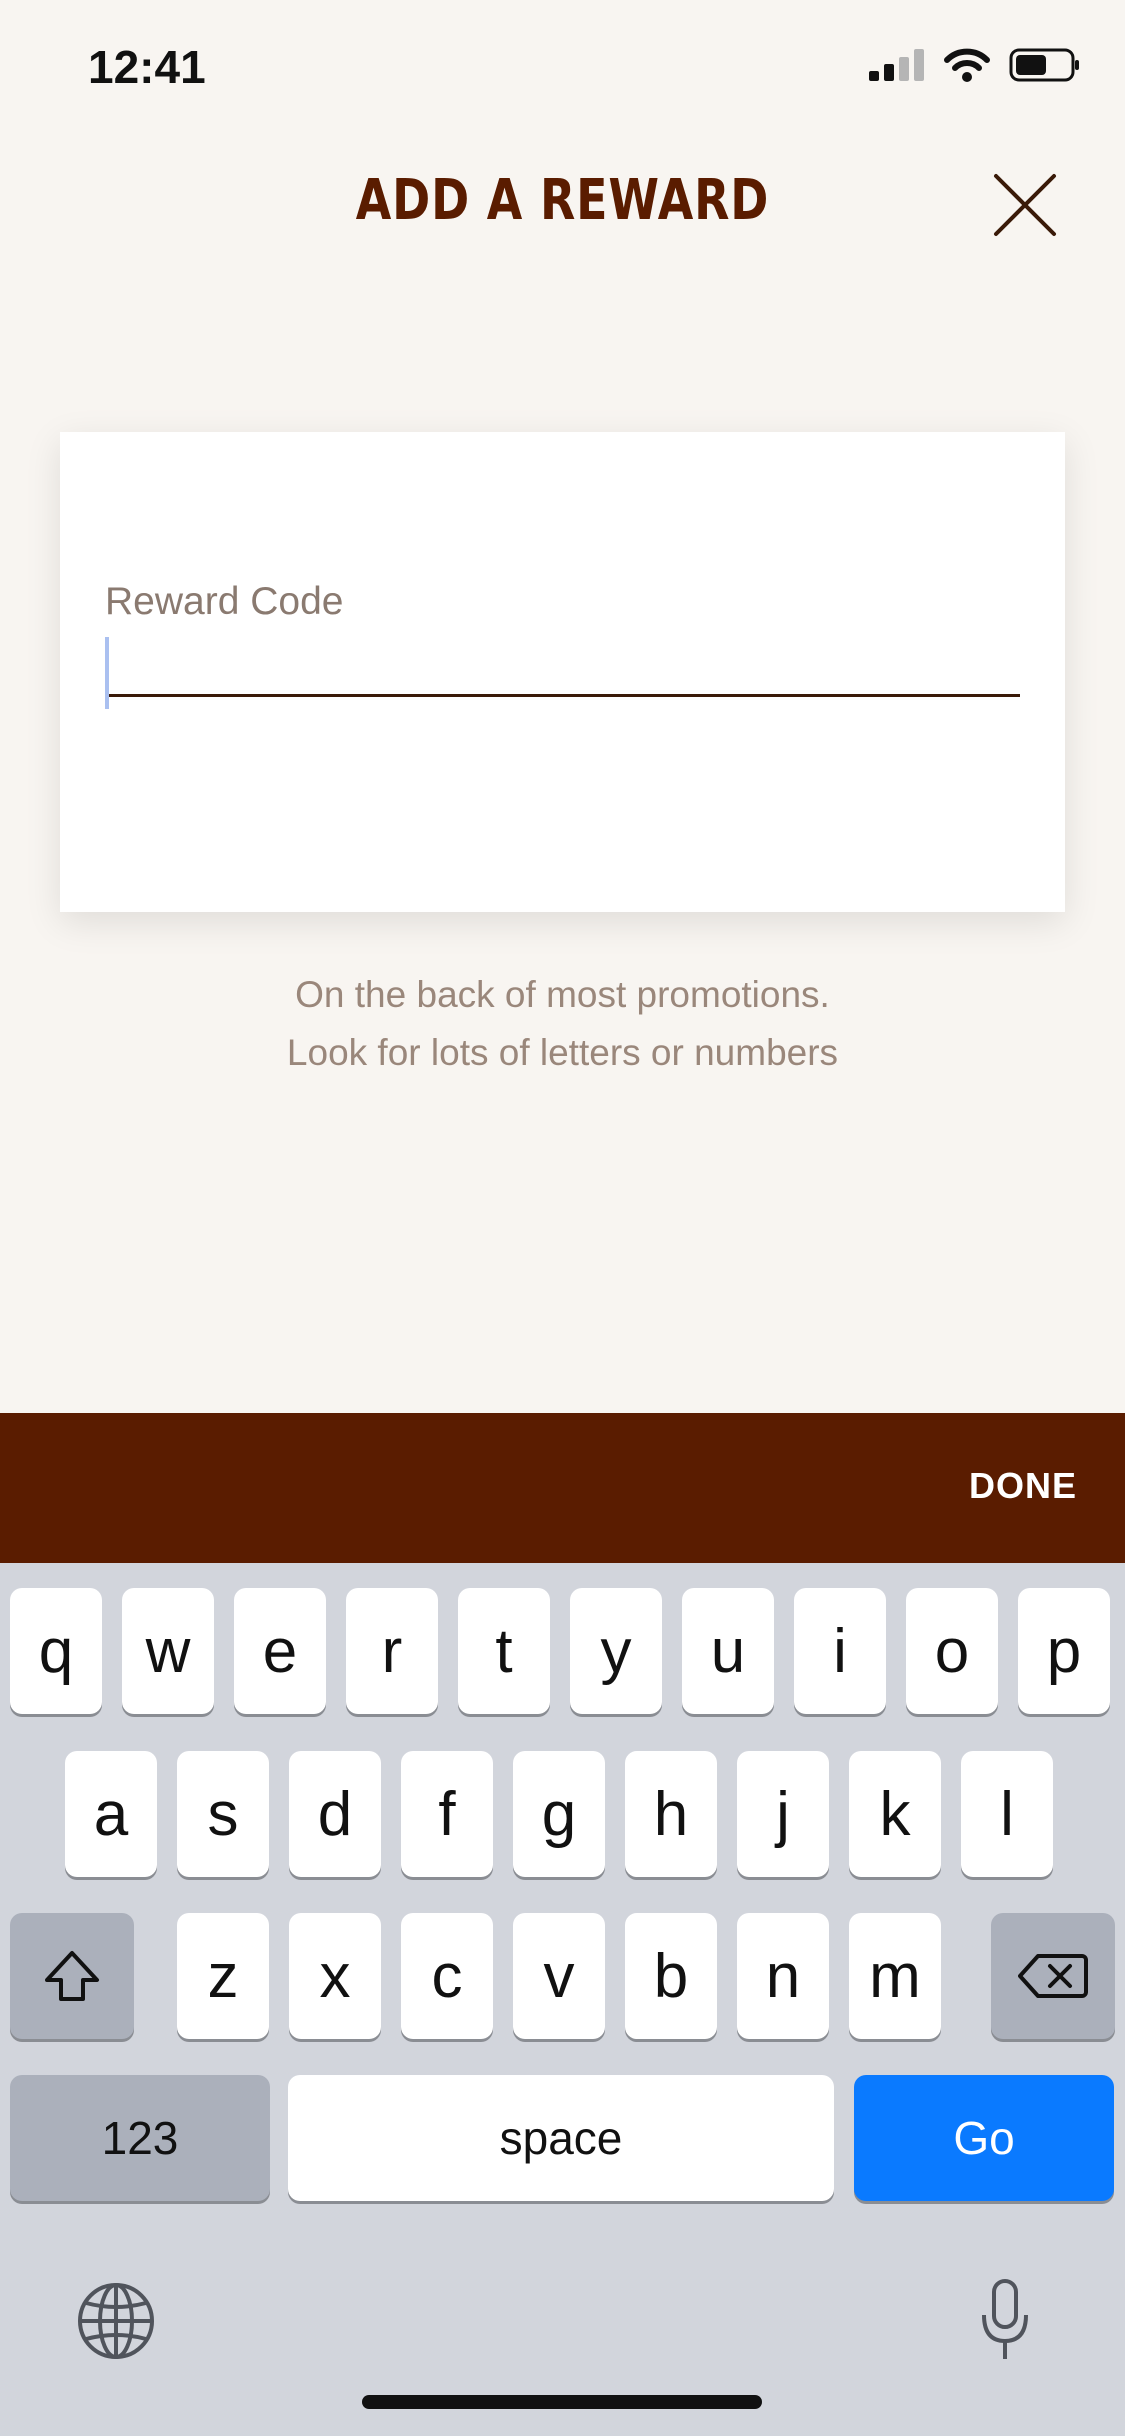 The width and height of the screenshot is (1125, 2436). Describe the element at coordinates (392, 1651) in the screenshot. I see `key-r: r` at that location.